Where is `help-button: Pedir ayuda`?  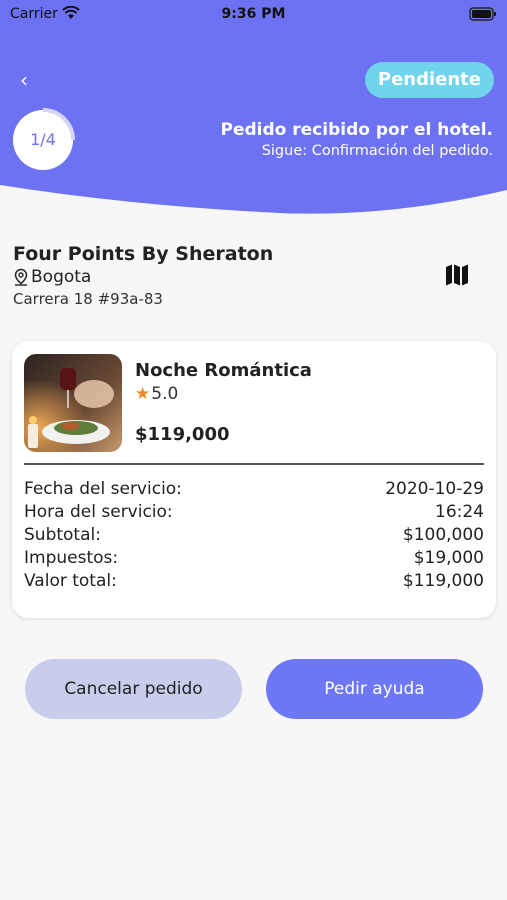
help-button: Pedir ayuda is located at coordinates (374, 689).